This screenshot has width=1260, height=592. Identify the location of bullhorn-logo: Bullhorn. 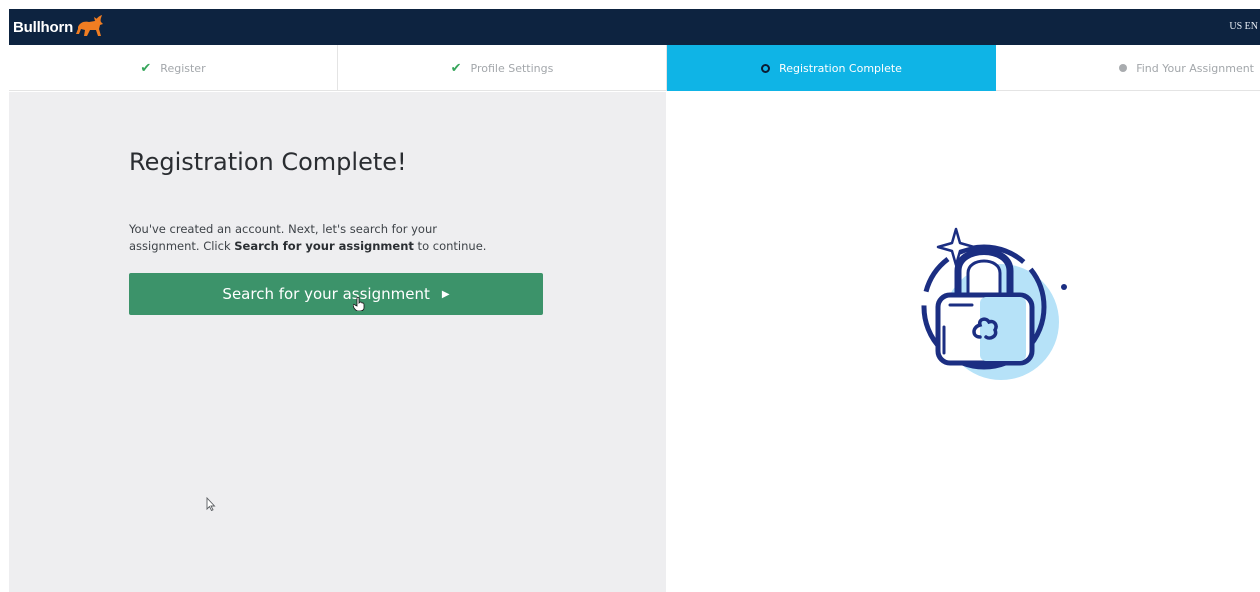
(59, 27).